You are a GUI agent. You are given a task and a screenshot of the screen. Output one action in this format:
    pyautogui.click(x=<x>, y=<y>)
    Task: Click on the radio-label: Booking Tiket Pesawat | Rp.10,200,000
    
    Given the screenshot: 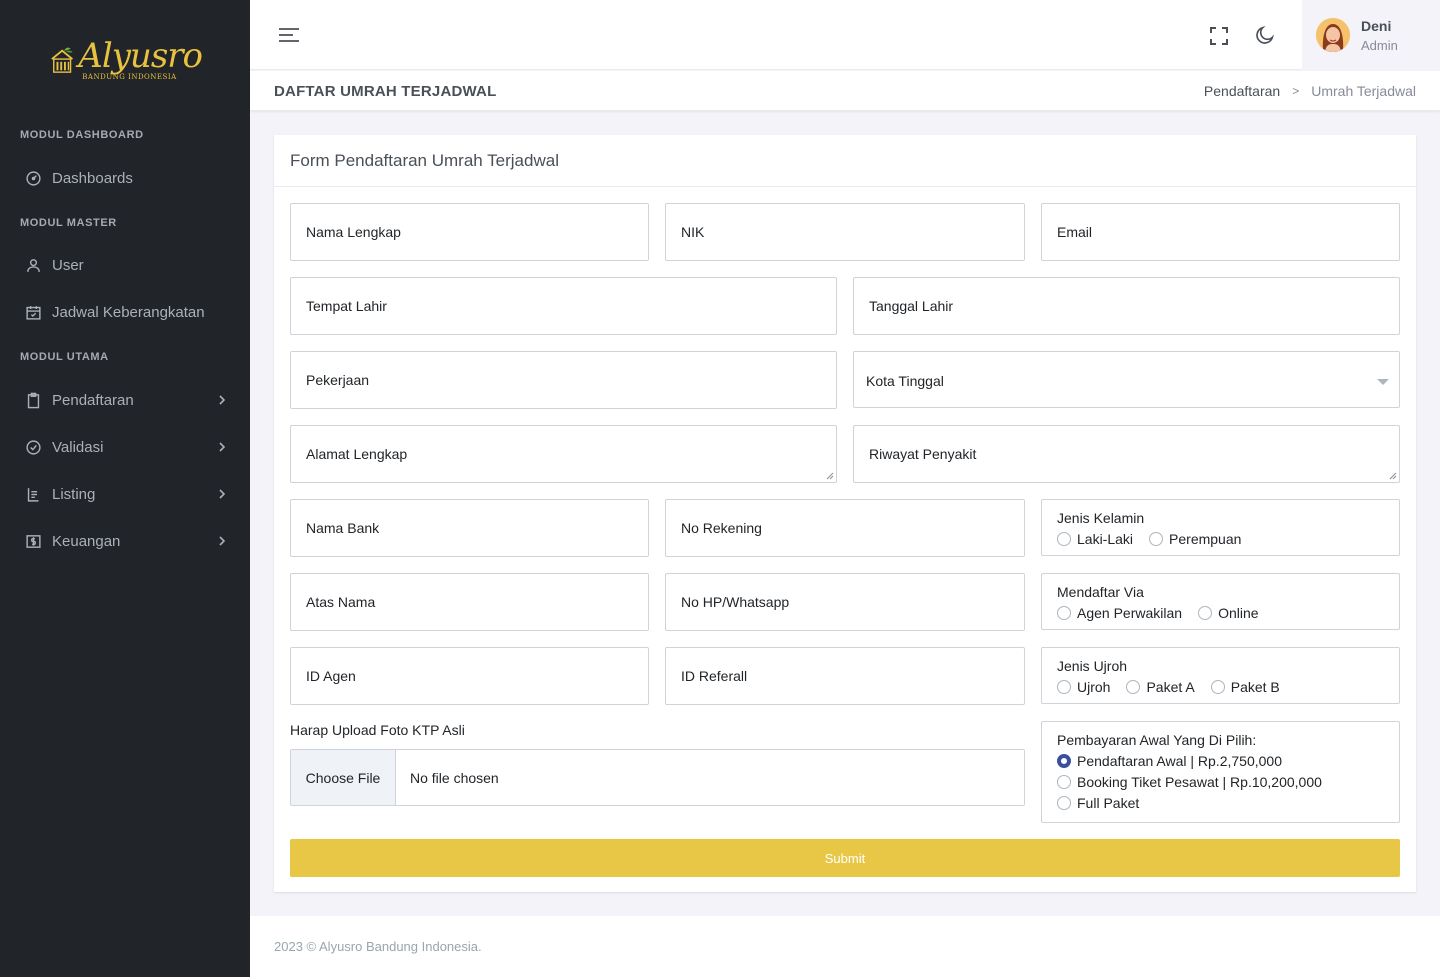 What is the action you would take?
    pyautogui.click(x=1199, y=782)
    